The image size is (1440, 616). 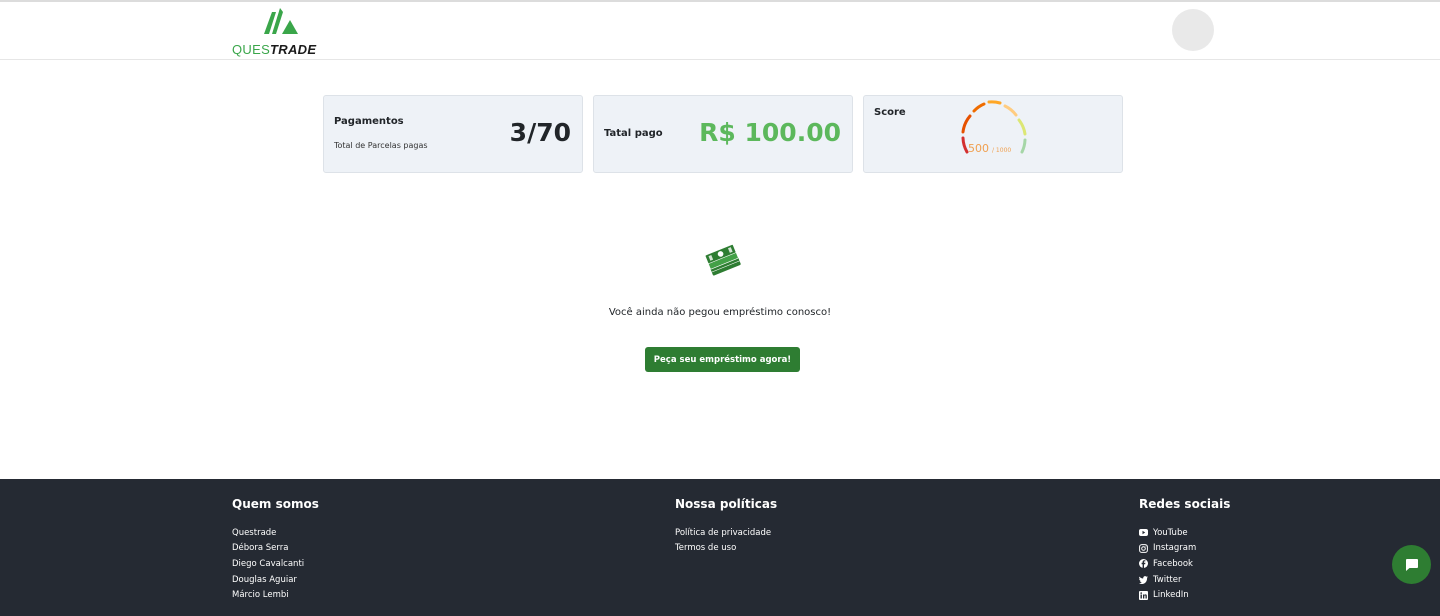 I want to click on score-card: Score 500 / 1000, so click(x=993, y=134).